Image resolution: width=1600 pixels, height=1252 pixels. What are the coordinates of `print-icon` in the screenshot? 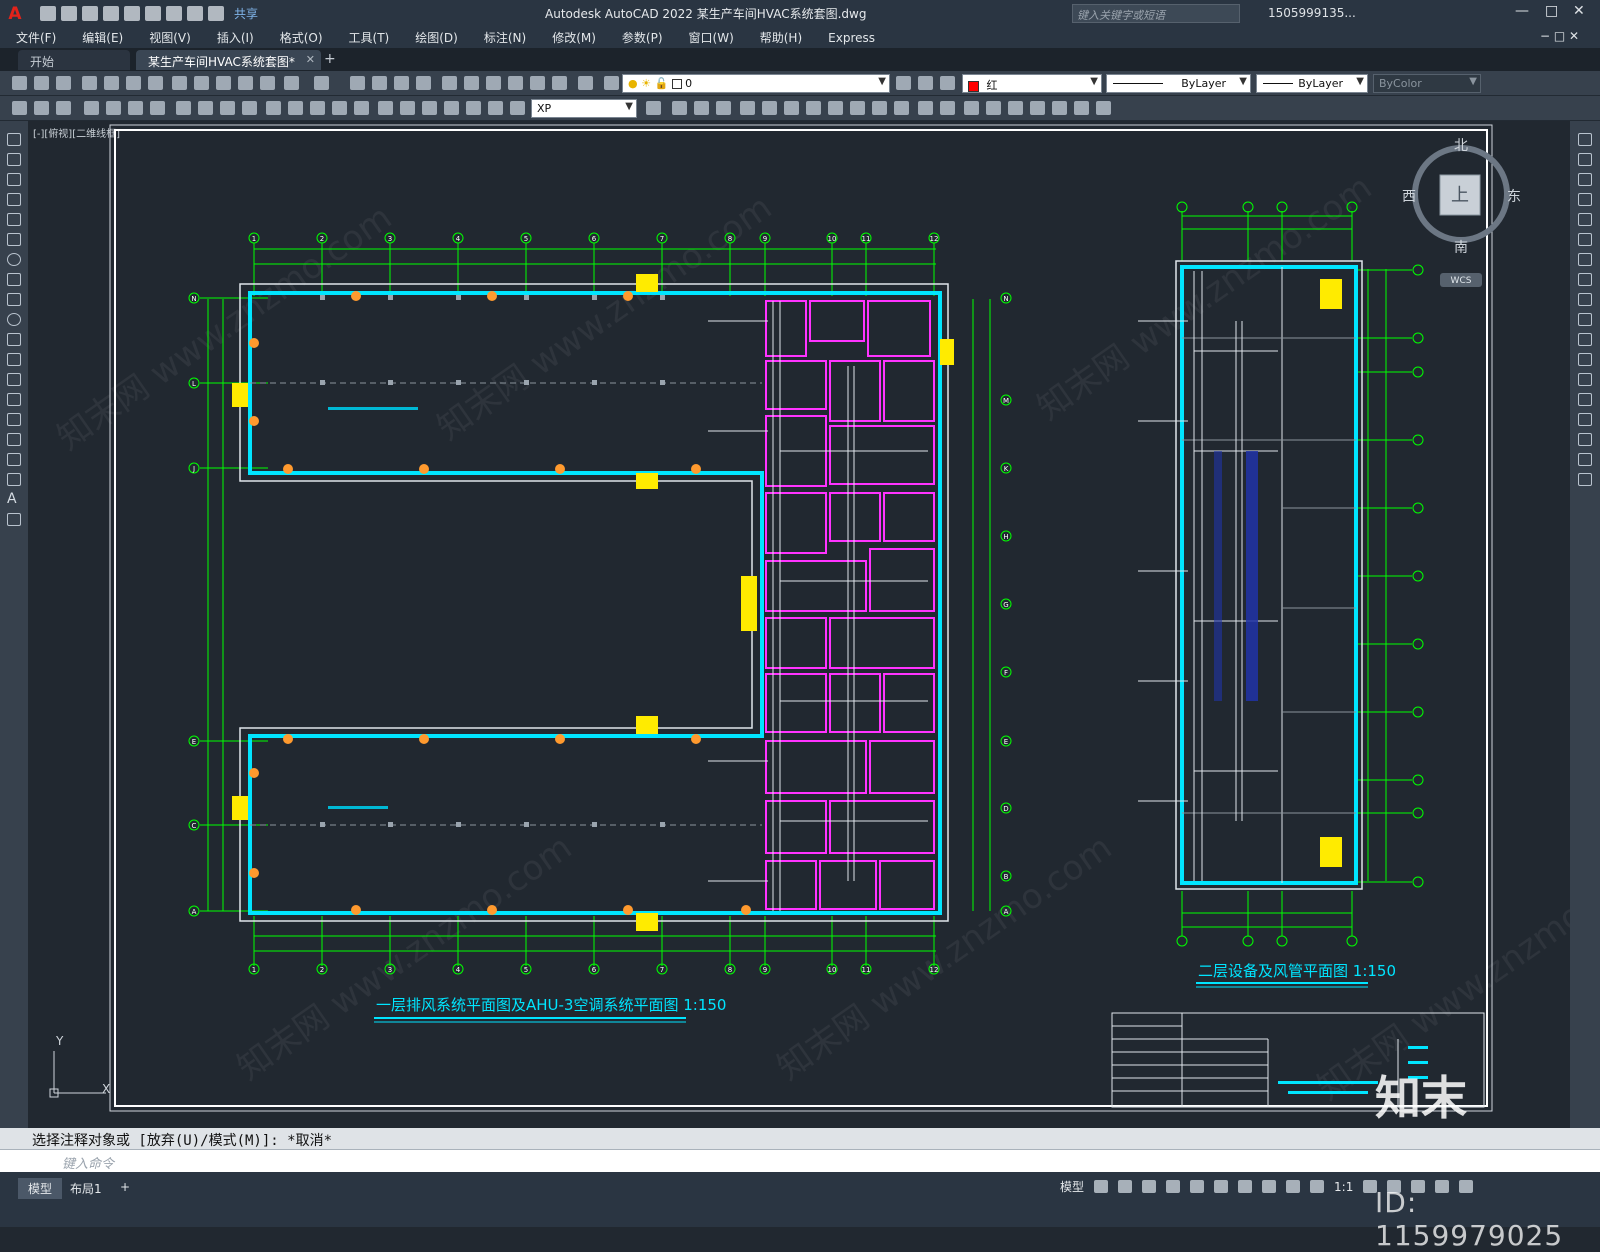 It's located at (174, 13).